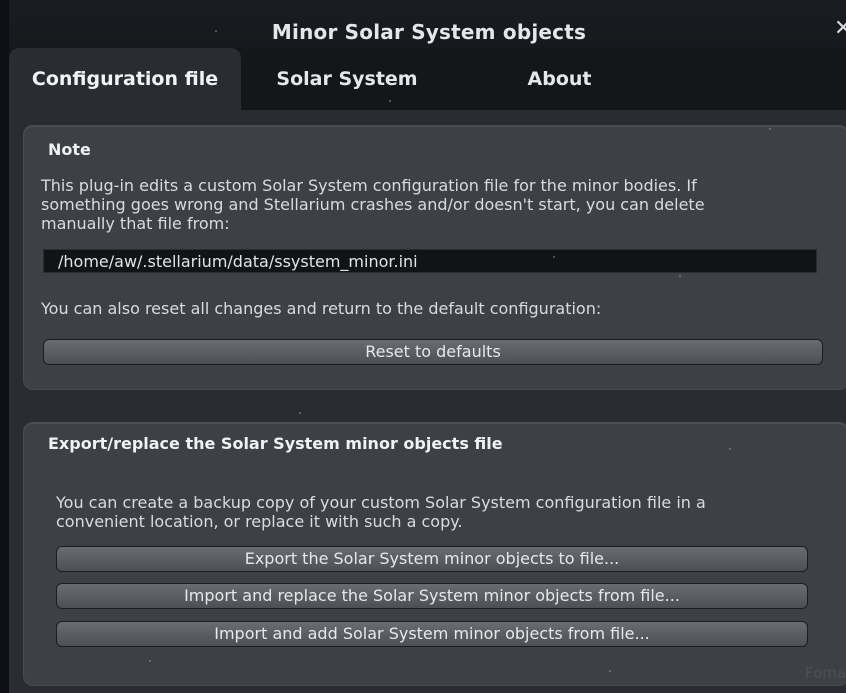 This screenshot has height=693, width=846. What do you see at coordinates (125, 79) in the screenshot?
I see `tab-configuration-file: Configuration file` at bounding box center [125, 79].